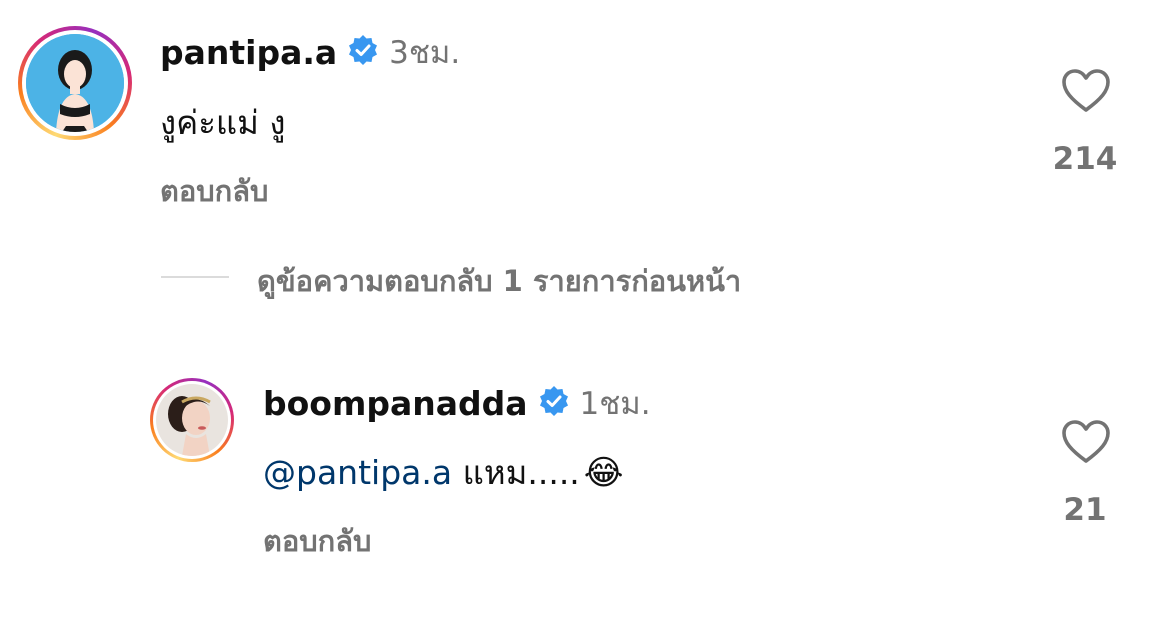 The height and width of the screenshot is (642, 1170). I want to click on avatar-ring-boompanadda, so click(192, 420).